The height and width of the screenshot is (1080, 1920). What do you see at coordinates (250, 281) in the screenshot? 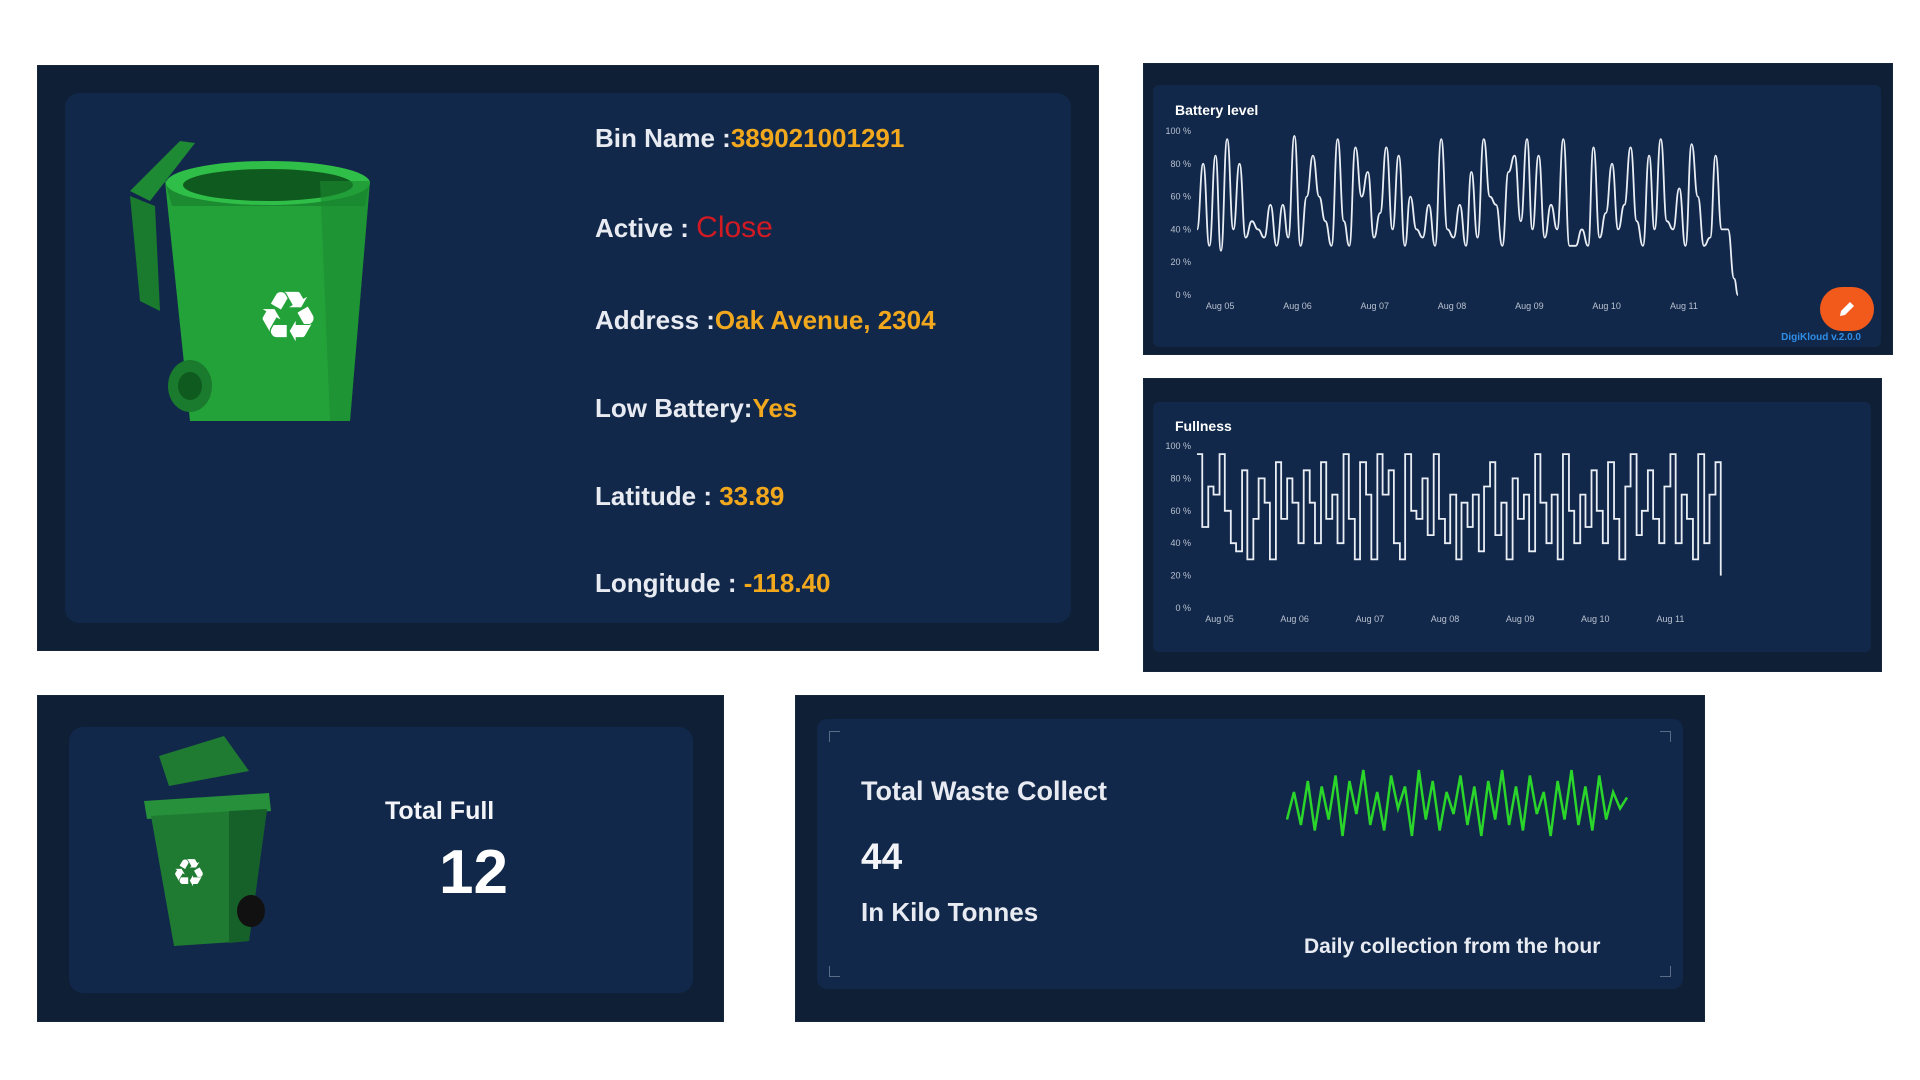
I see `recycle-bin-image: ♻` at bounding box center [250, 281].